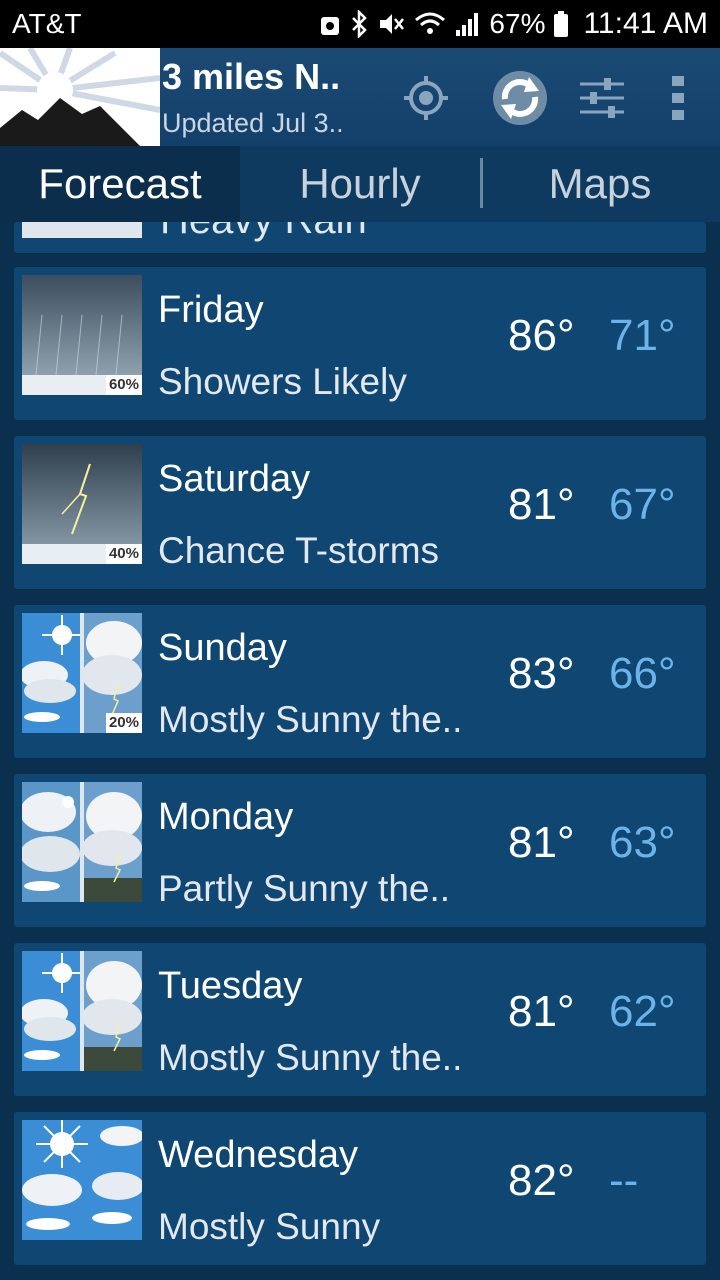 The height and width of the screenshot is (1280, 720). I want to click on sliders-icon, so click(602, 98).